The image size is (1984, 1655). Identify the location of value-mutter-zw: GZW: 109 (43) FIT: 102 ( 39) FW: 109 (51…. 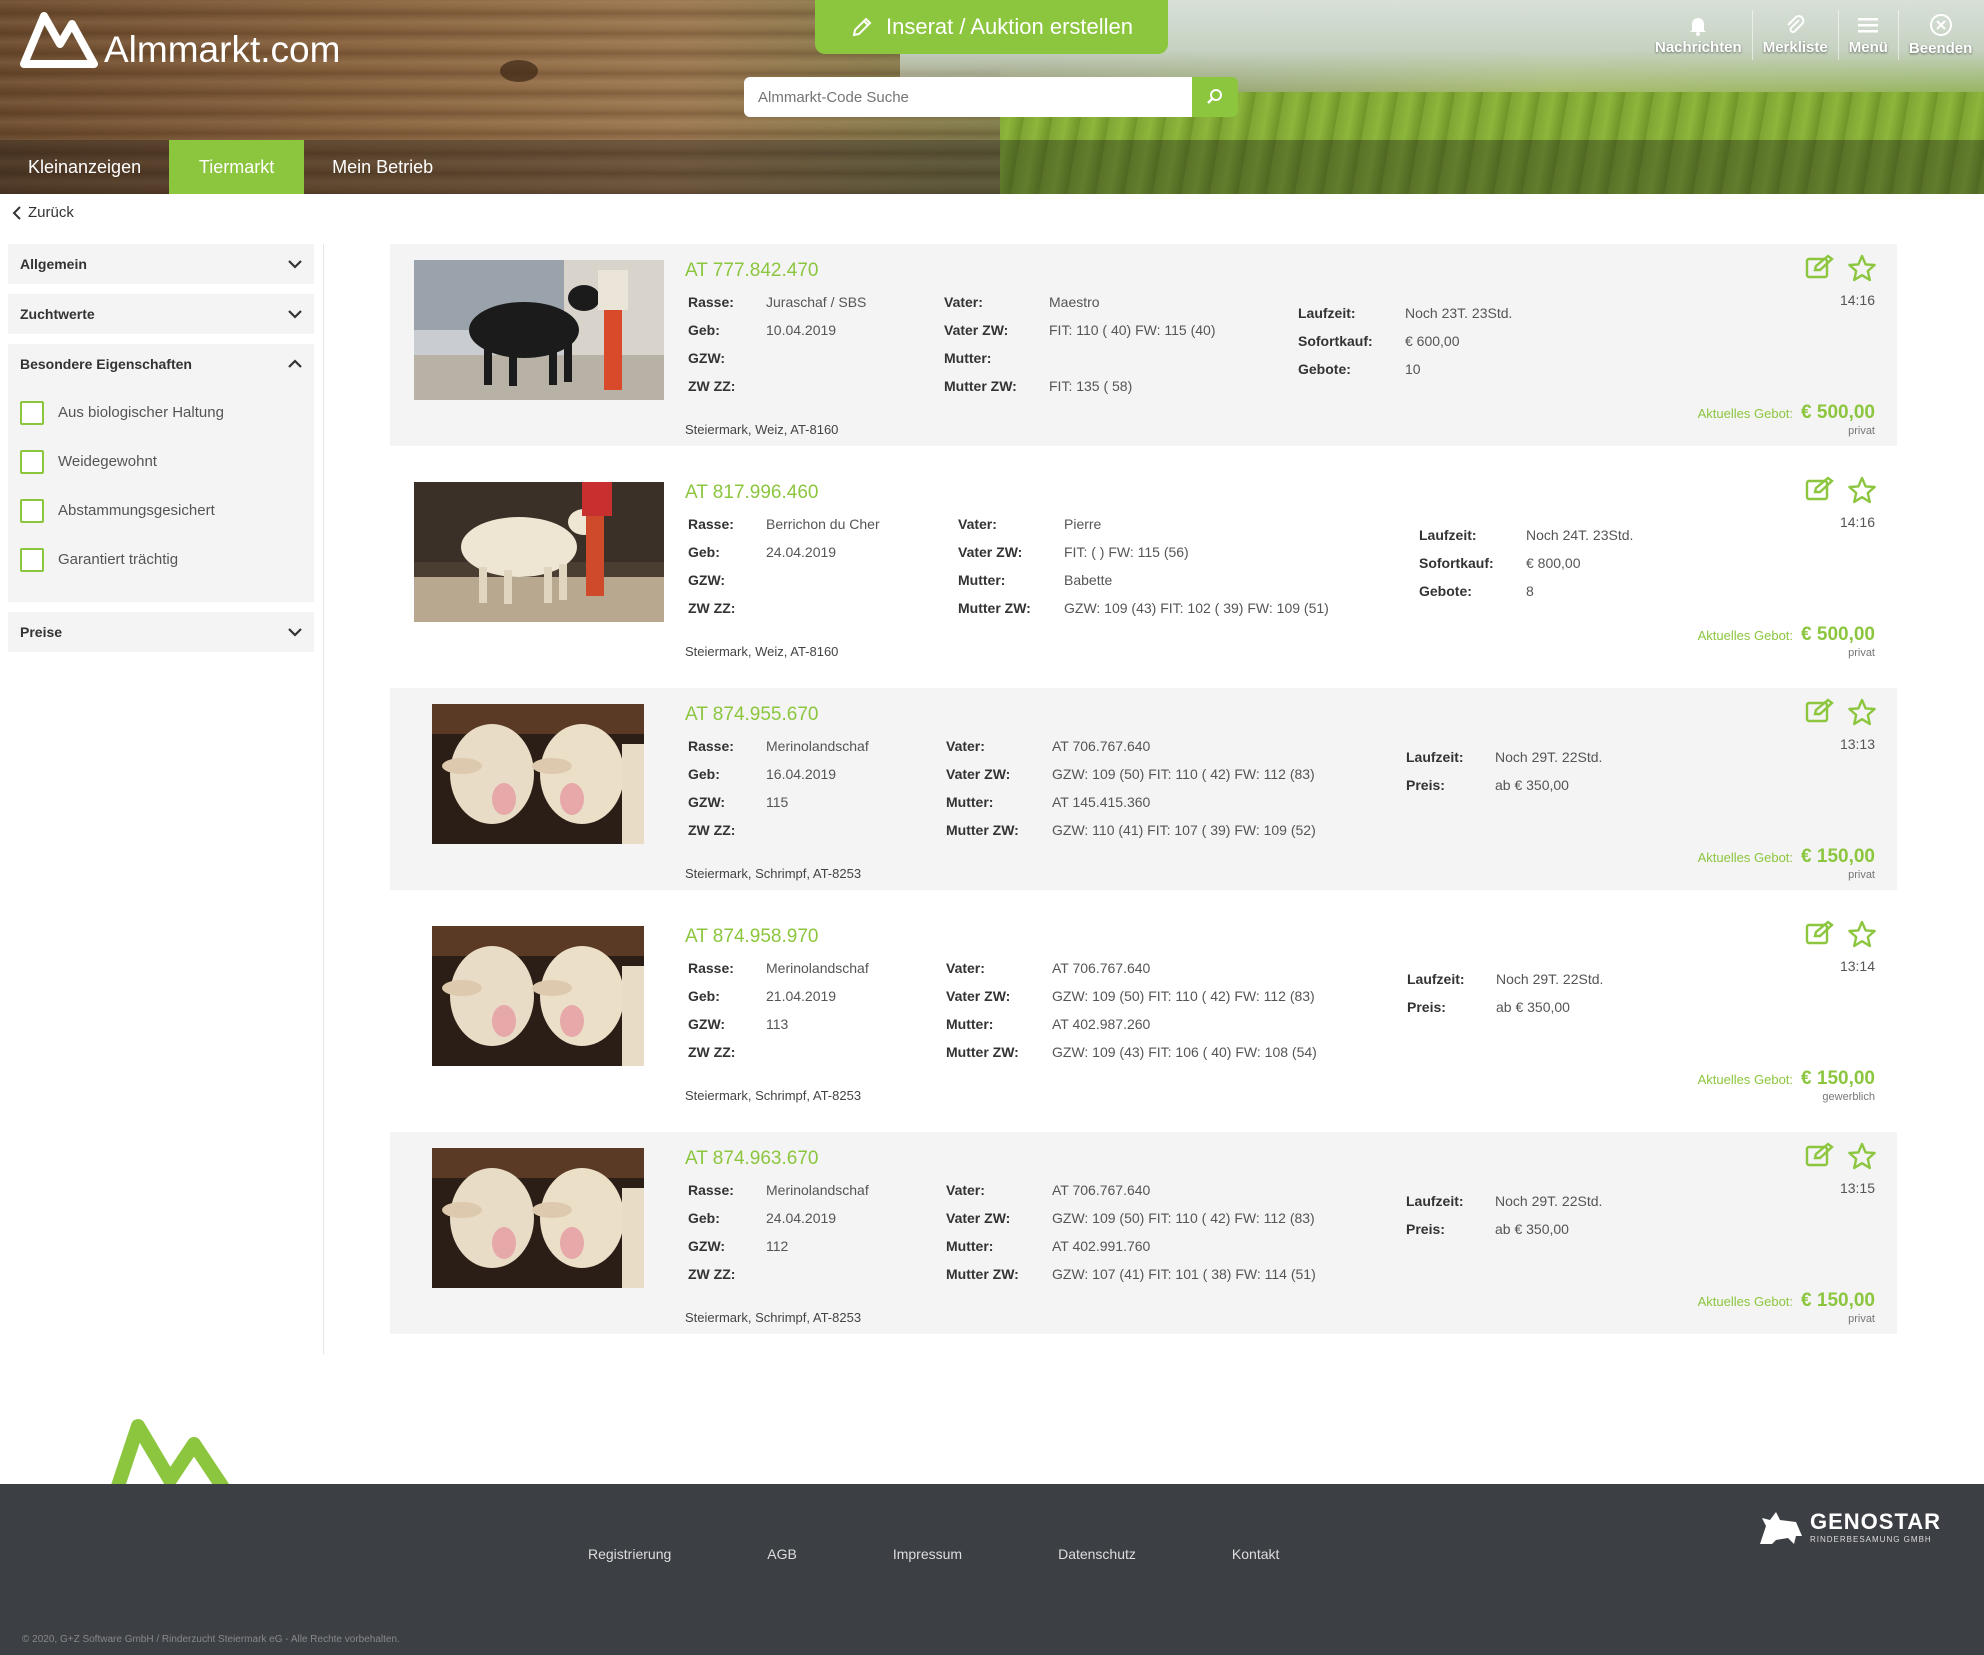
(1196, 608).